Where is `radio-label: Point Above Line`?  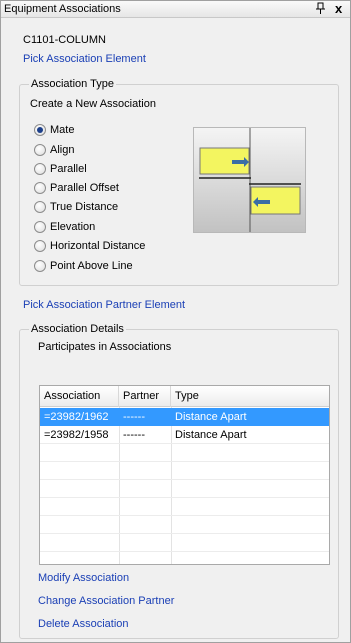 radio-label: Point Above Line is located at coordinates (91, 266).